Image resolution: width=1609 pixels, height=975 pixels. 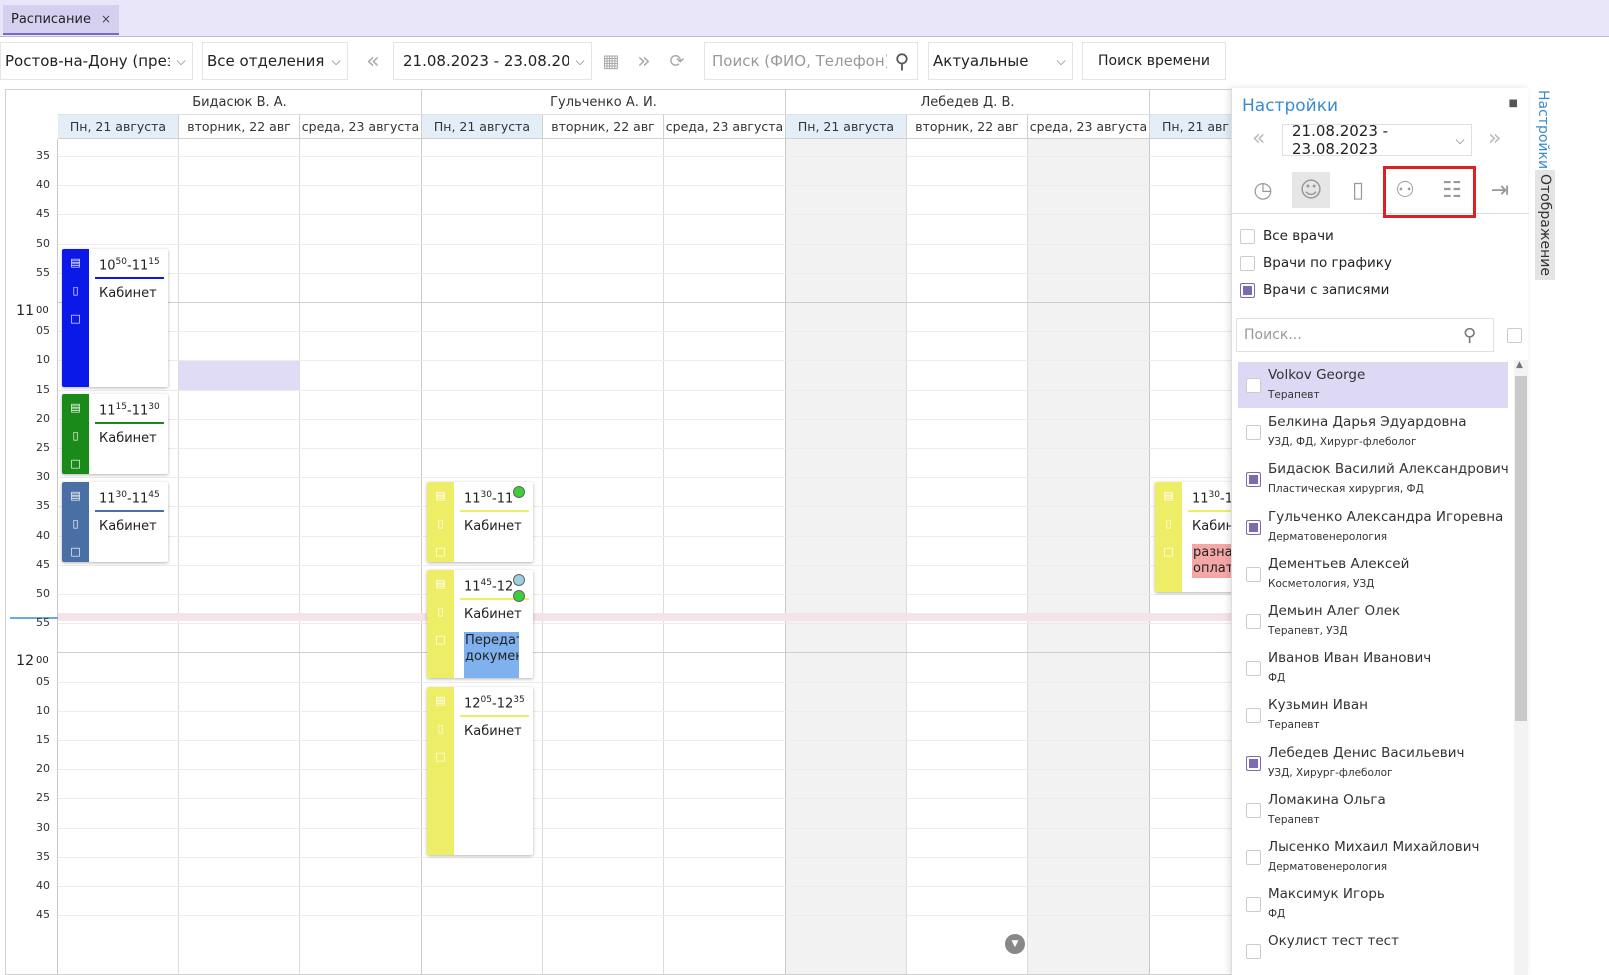 What do you see at coordinates (1314, 290) in the screenshot?
I see `filter-doctors-with-records: Врачи с записями` at bounding box center [1314, 290].